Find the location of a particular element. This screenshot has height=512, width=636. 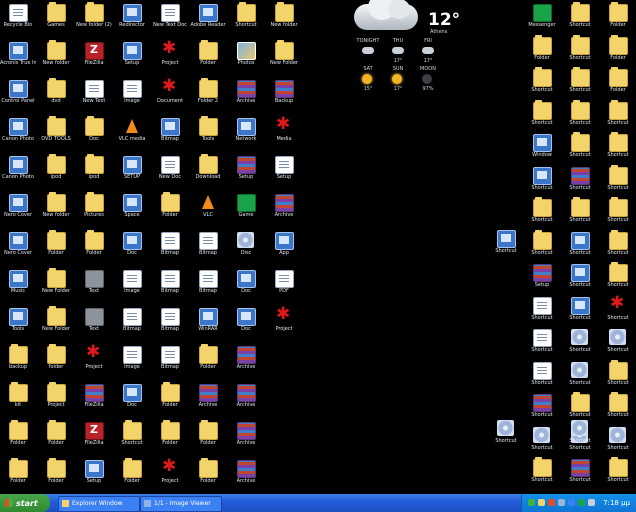

desktop-icon: kit is located at coordinates (18, 400).